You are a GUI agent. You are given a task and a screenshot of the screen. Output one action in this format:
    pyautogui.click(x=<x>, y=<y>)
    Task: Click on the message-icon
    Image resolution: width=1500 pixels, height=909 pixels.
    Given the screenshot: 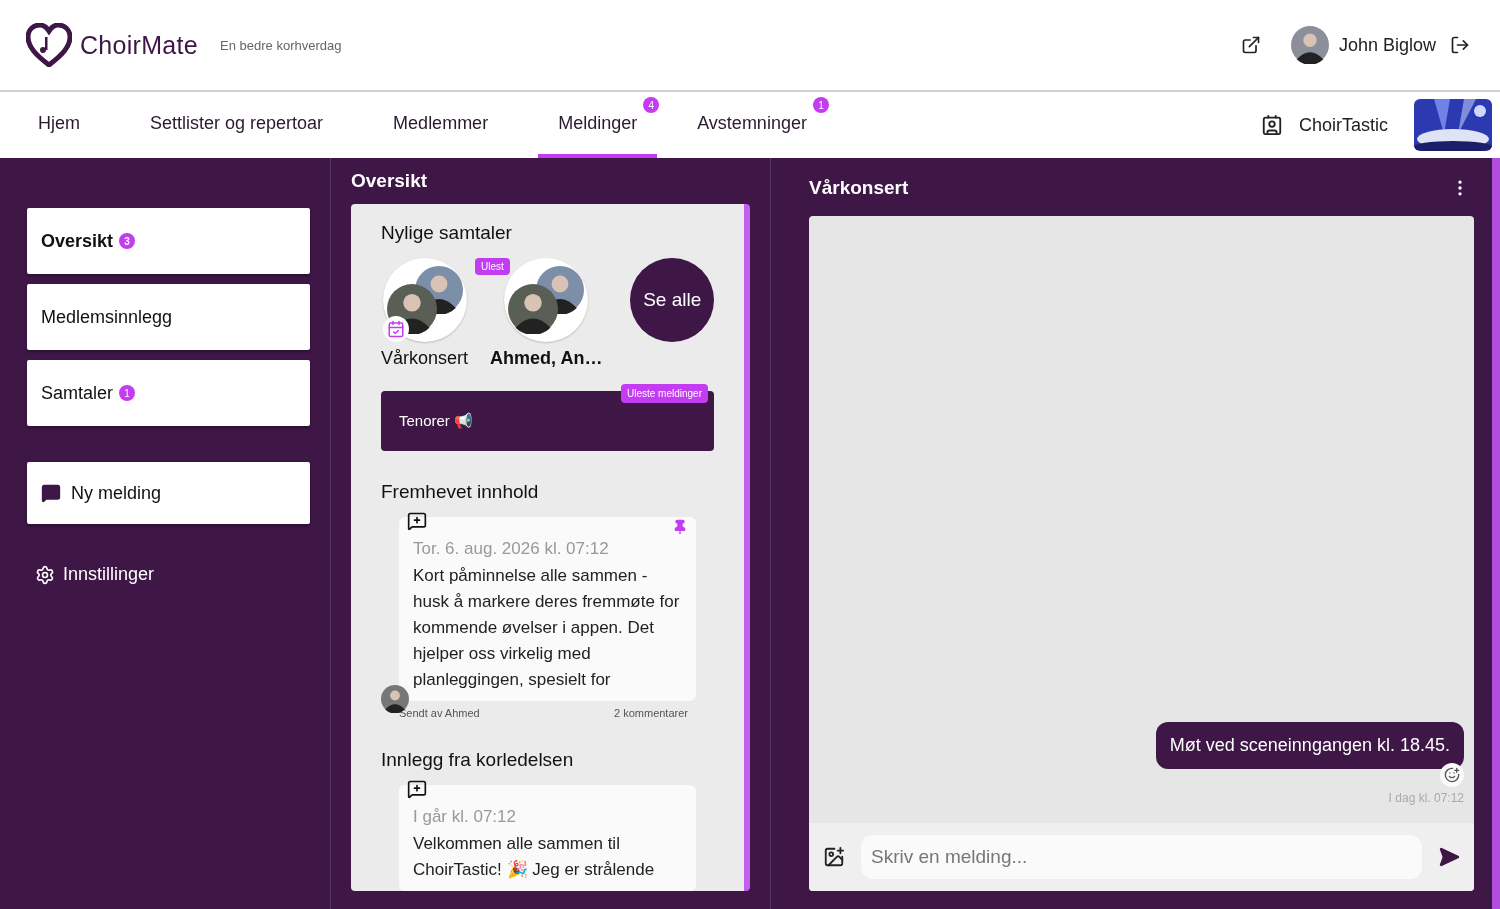 What is the action you would take?
    pyautogui.click(x=51, y=493)
    